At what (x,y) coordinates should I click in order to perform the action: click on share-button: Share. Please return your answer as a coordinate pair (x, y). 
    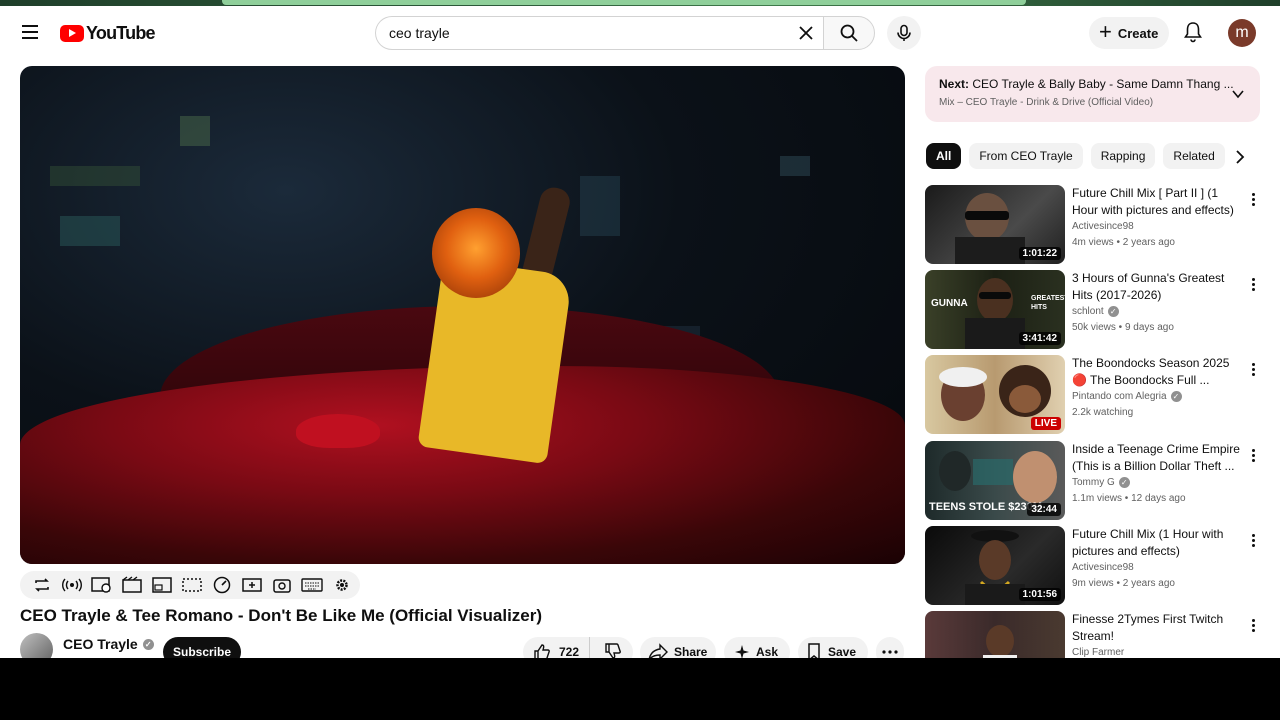
    Looking at the image, I should click on (678, 647).